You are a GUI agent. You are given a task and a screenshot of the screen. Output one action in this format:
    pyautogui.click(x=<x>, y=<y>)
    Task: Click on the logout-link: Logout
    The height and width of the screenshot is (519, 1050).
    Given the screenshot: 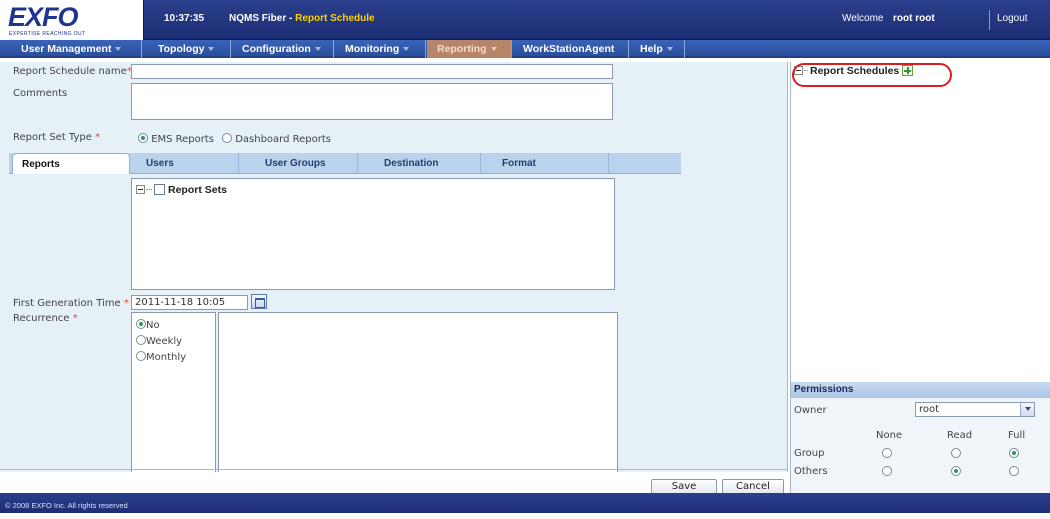 What is the action you would take?
    pyautogui.click(x=1012, y=18)
    